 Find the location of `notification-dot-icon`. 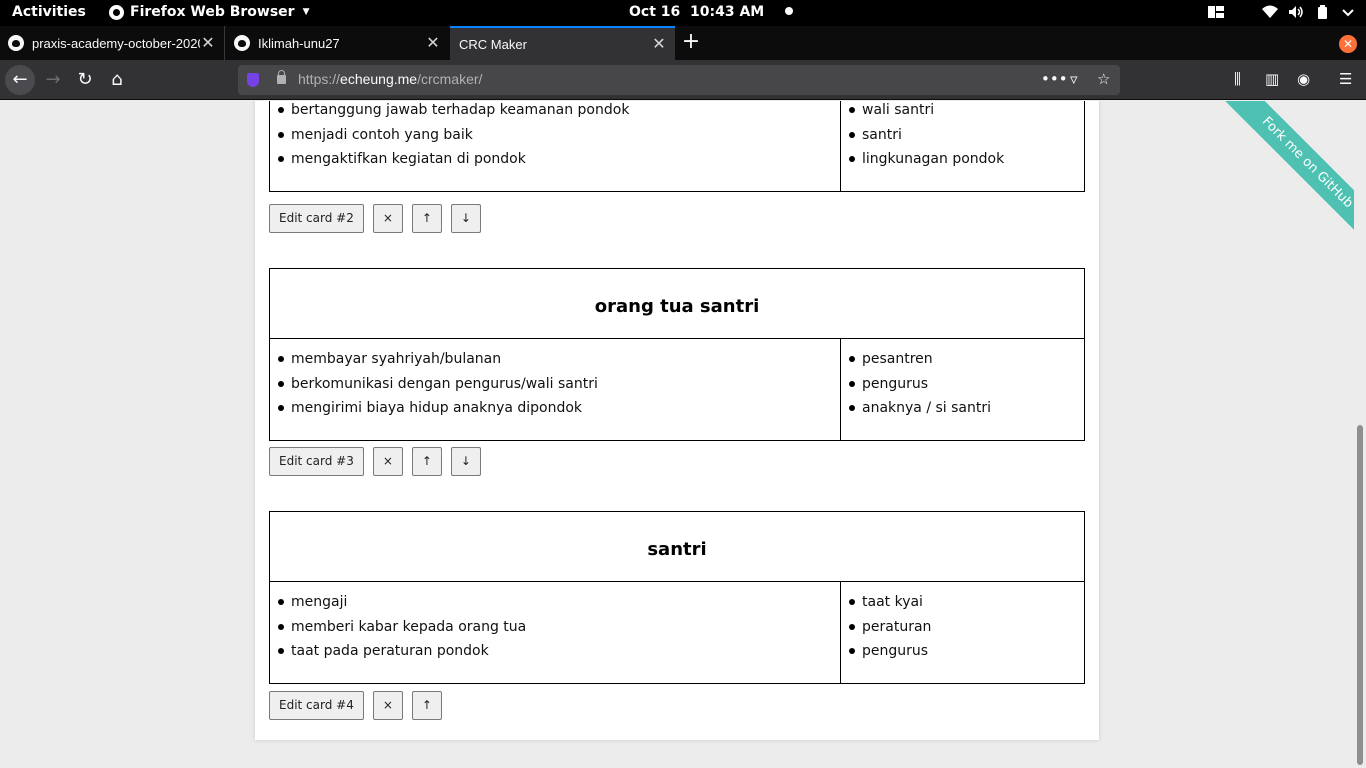

notification-dot-icon is located at coordinates (789, 11).